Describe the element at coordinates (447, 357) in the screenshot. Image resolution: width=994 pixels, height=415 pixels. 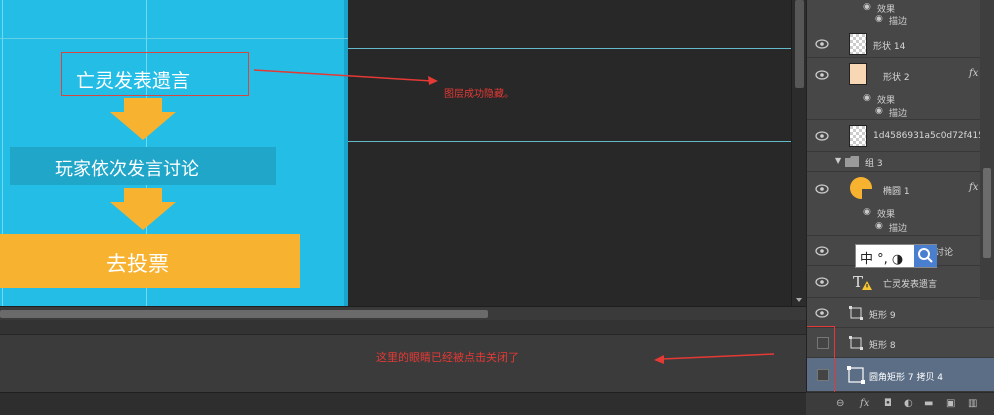
I see `annotation-eye-closed: 这里的眼睛已经被点击关闭了` at that location.